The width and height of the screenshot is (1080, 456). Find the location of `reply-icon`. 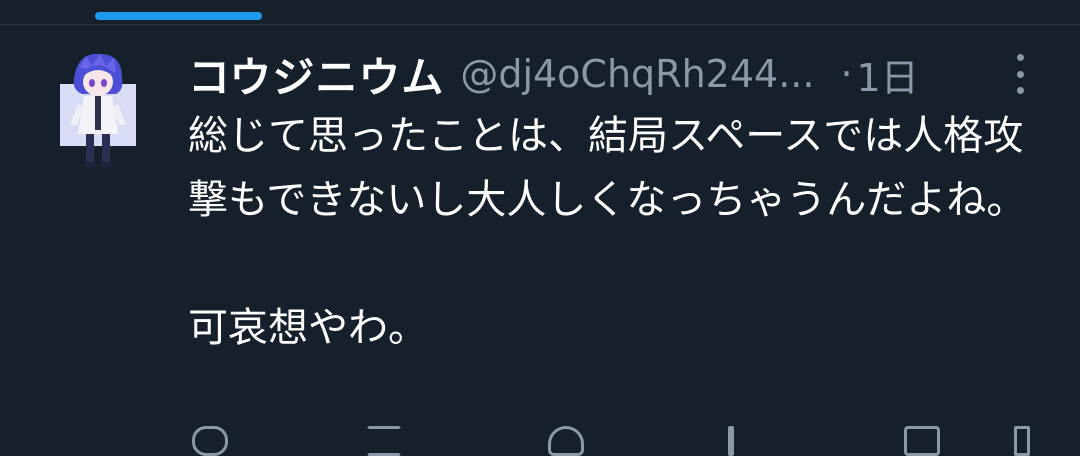

reply-icon is located at coordinates (210, 441).